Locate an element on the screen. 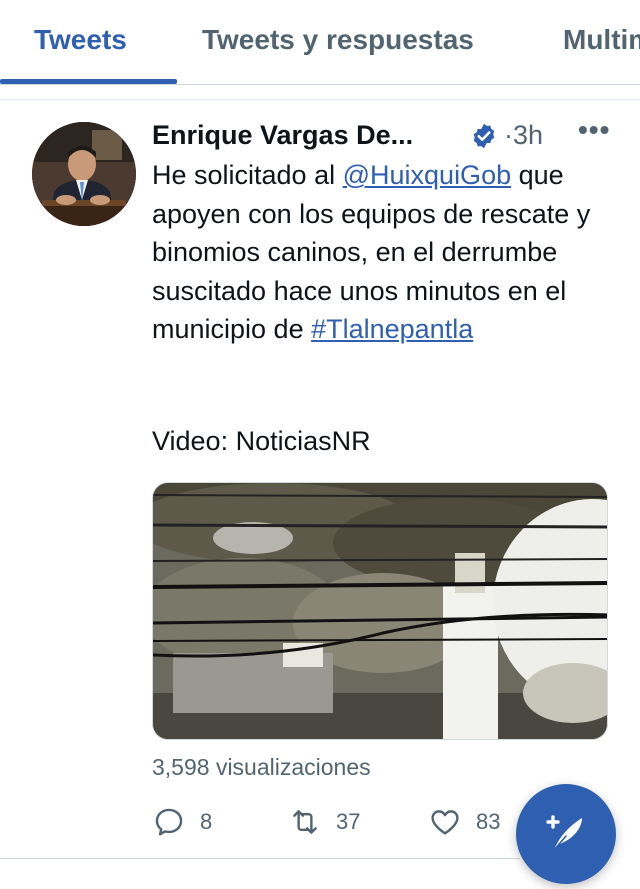  mention-link: @HuixquiGob is located at coordinates (427, 175).